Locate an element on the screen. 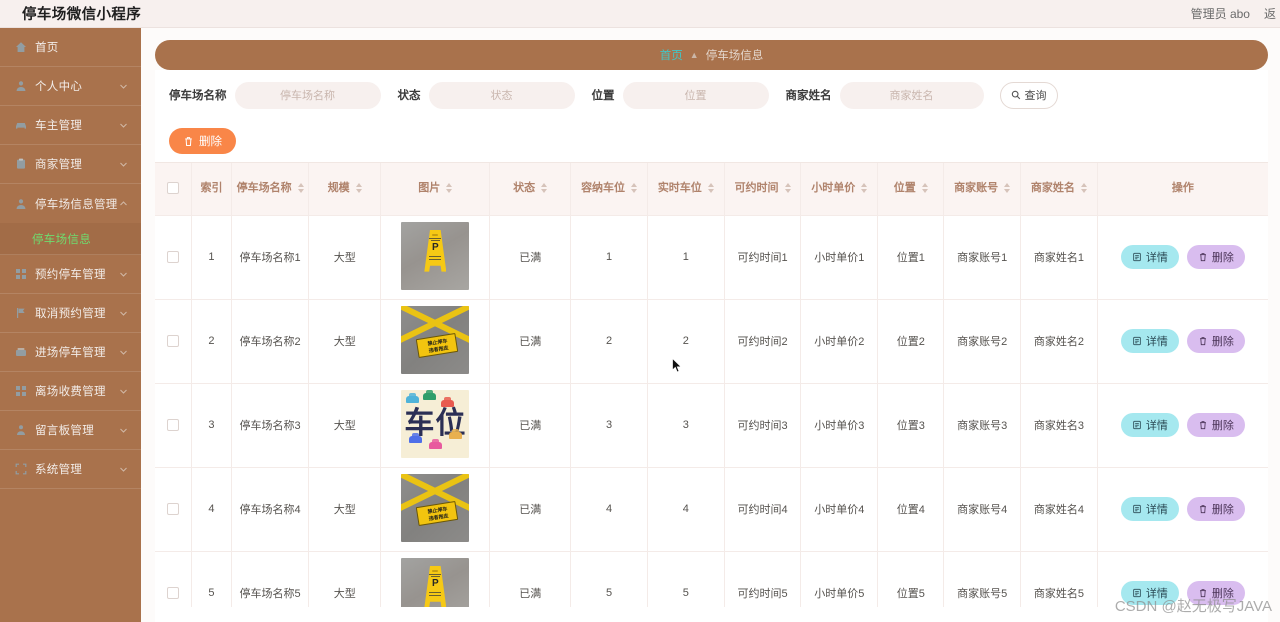 The height and width of the screenshot is (622, 1280). filter-input-location: 位置 is located at coordinates (695, 95).